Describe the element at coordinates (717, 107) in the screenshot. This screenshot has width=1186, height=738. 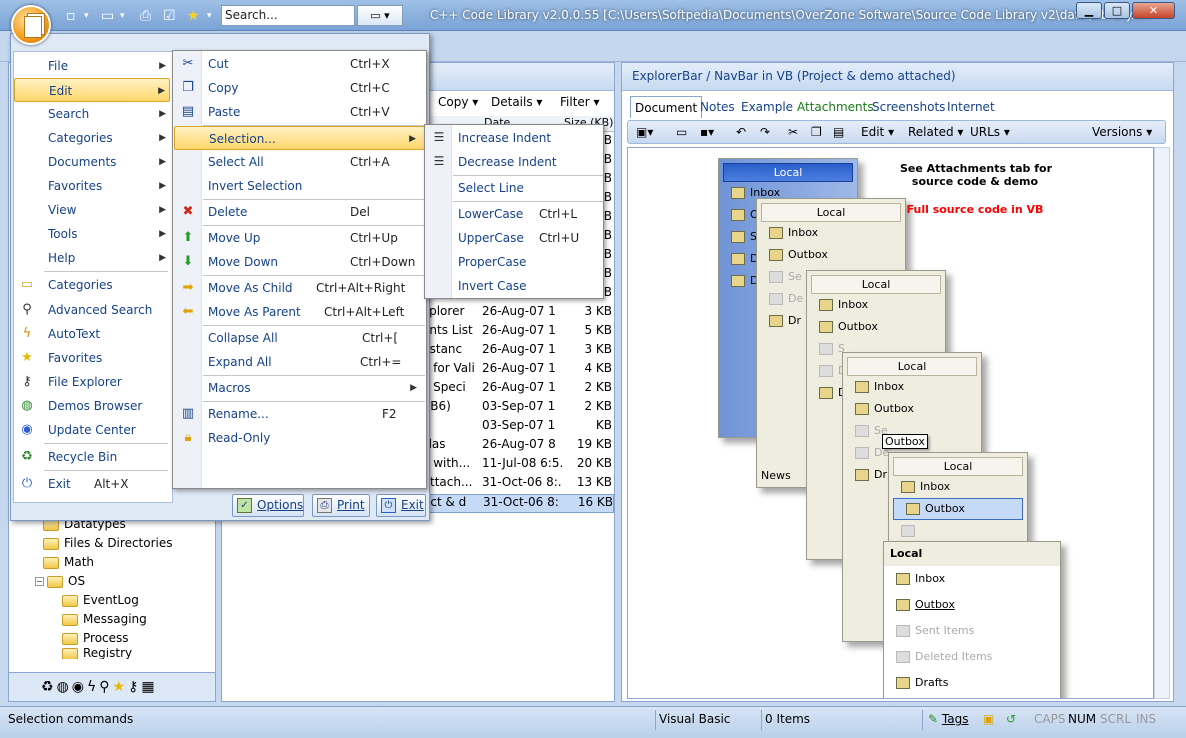
I see `tab-notes: Notes` at that location.